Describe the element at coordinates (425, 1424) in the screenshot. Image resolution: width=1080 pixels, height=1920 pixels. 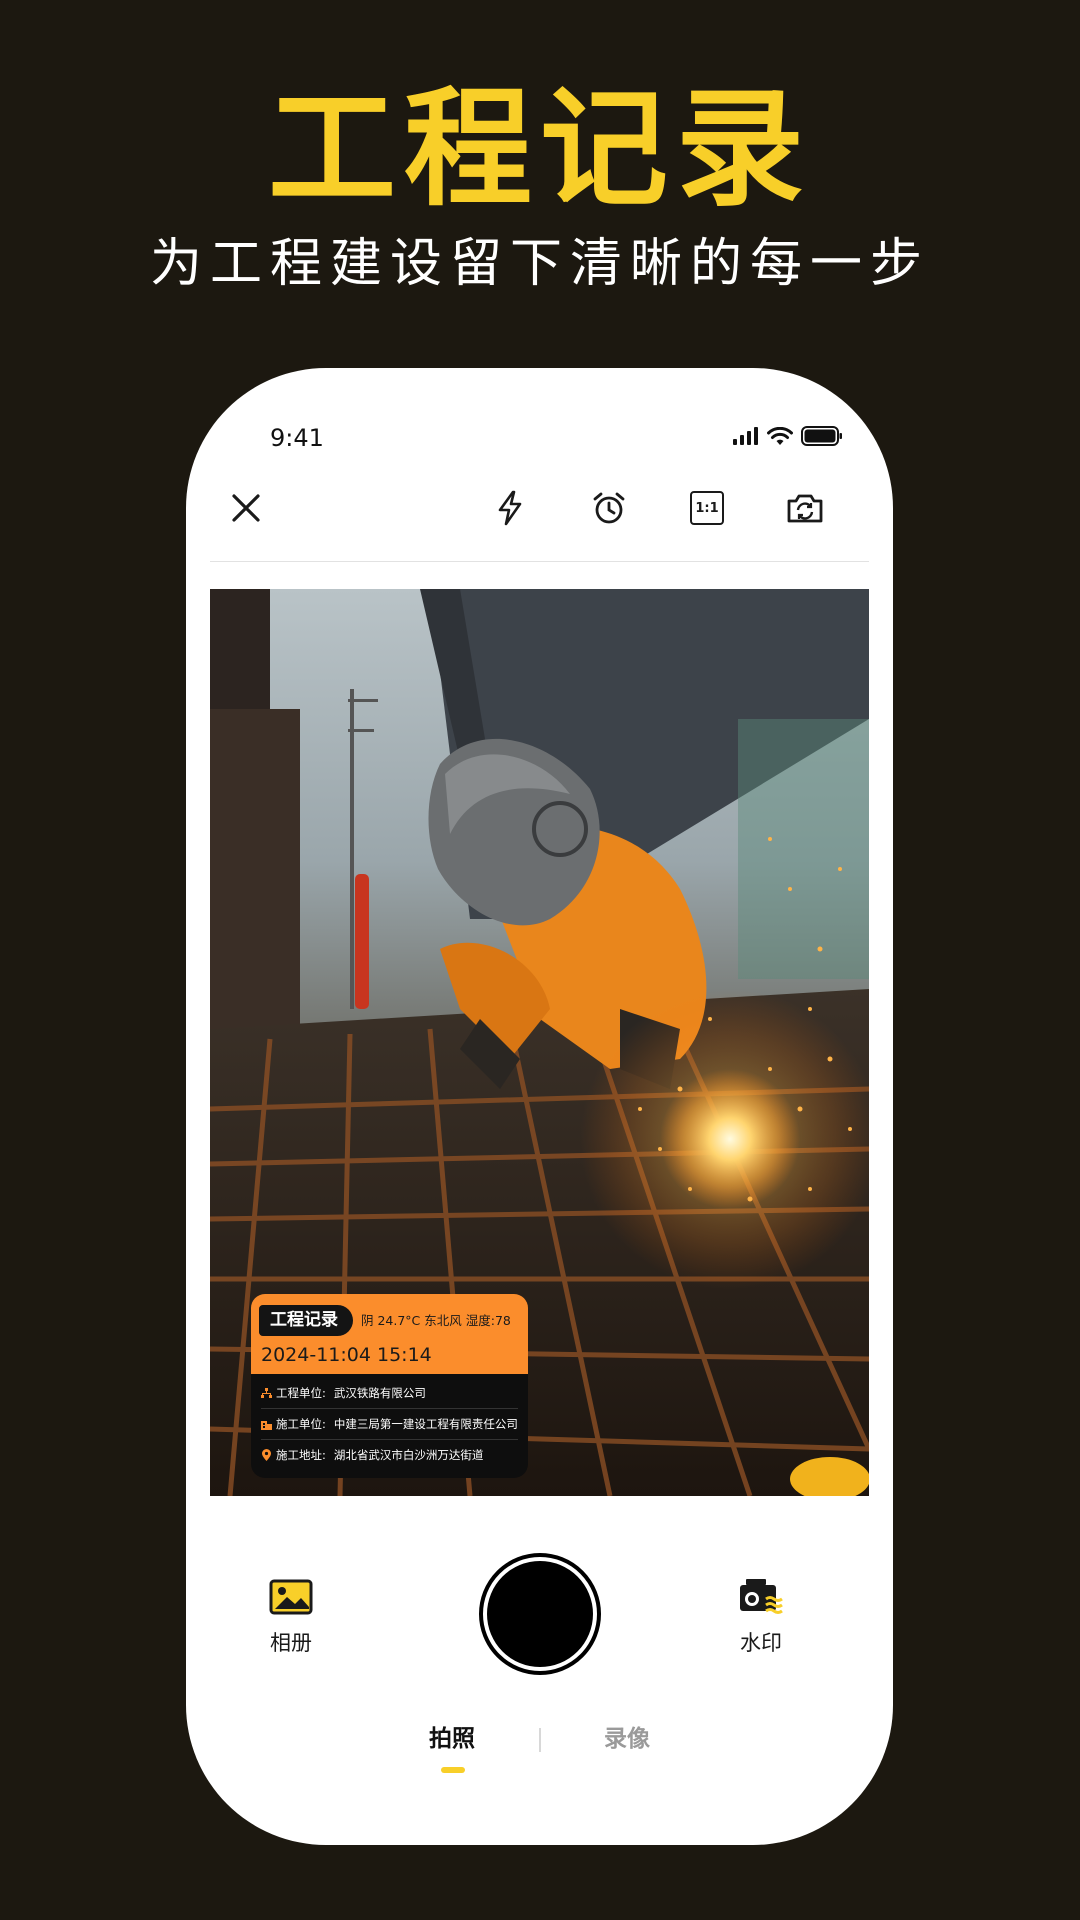
I see `watermark-row-value: 中建三局第一建设工程有限责任公司` at that location.